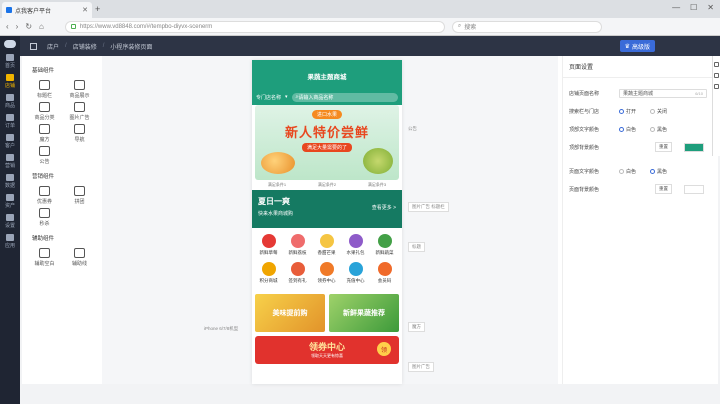 This screenshot has height=404, width=720. What do you see at coordinates (327, 355) in the screenshot?
I see `coupon-subtitle: 领取天天更有惊喜` at bounding box center [327, 355].